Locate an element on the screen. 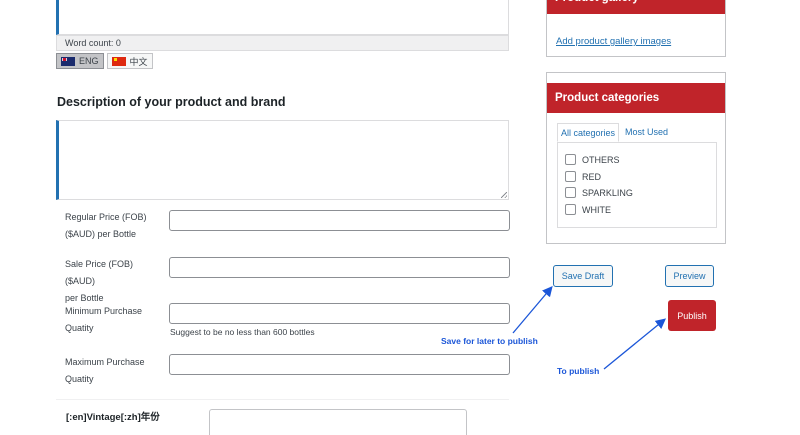 The image size is (800, 435). min-purchase-hint: Suggest to be no less than 600 bottles is located at coordinates (242, 332).